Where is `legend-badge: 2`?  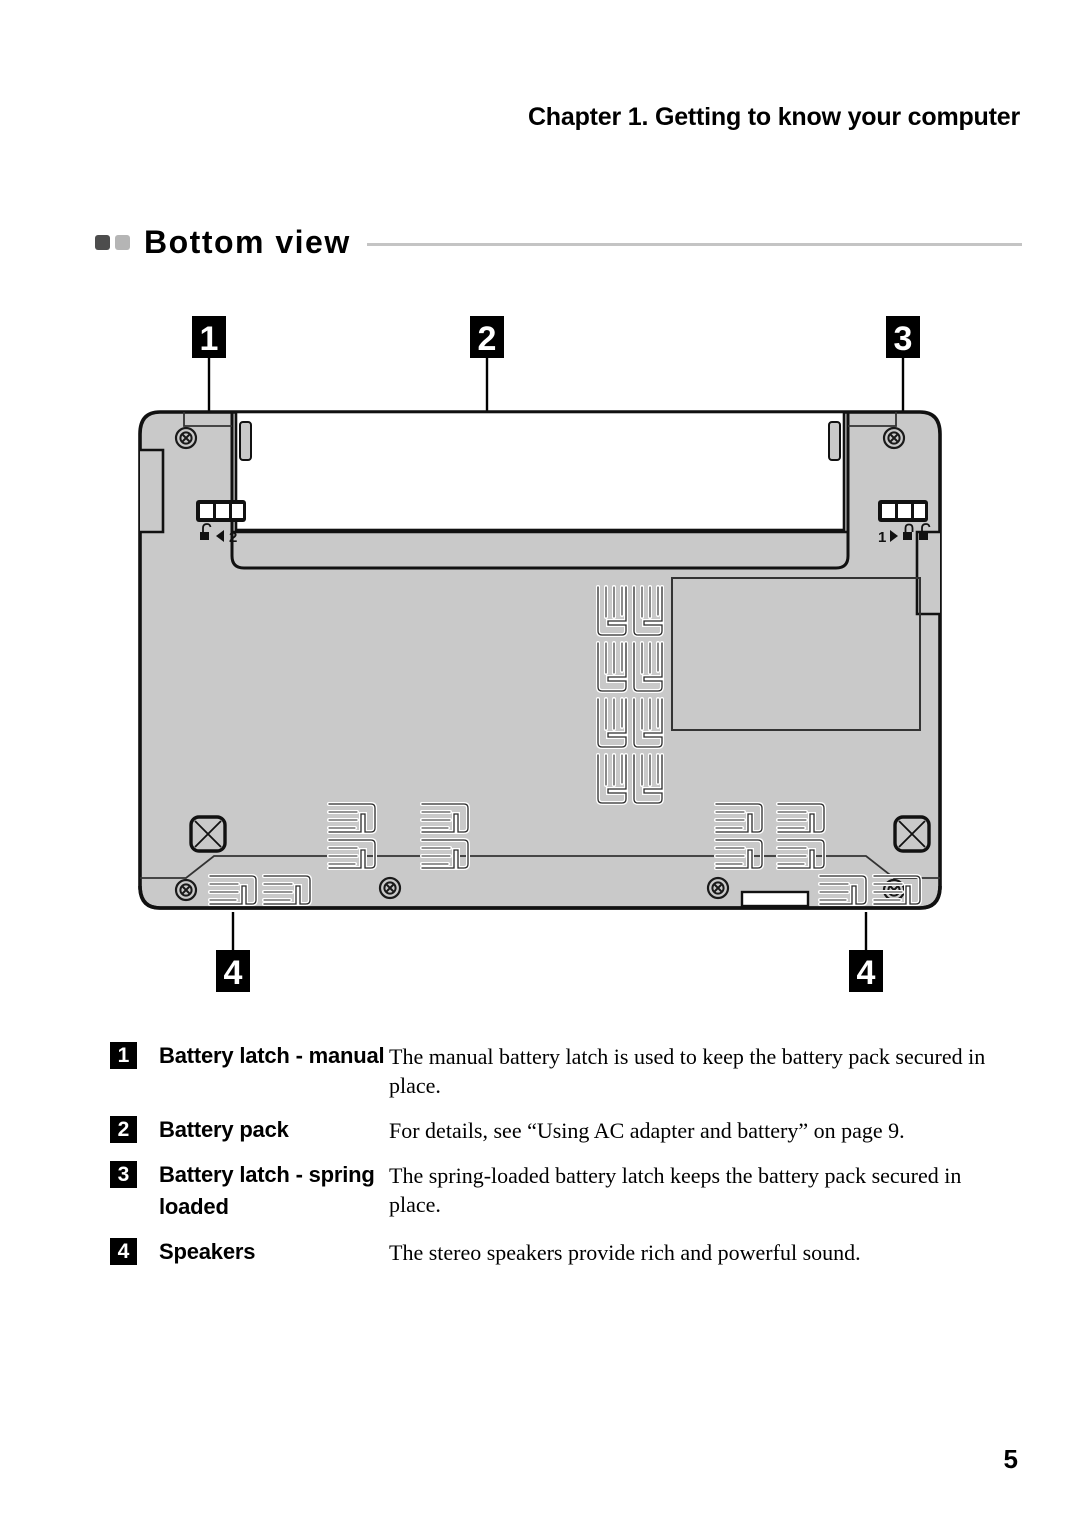
legend-badge: 2 is located at coordinates (123, 1130).